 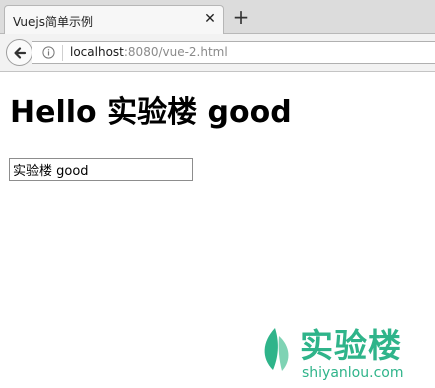 I want to click on info-circle-icon, so click(x=48, y=52).